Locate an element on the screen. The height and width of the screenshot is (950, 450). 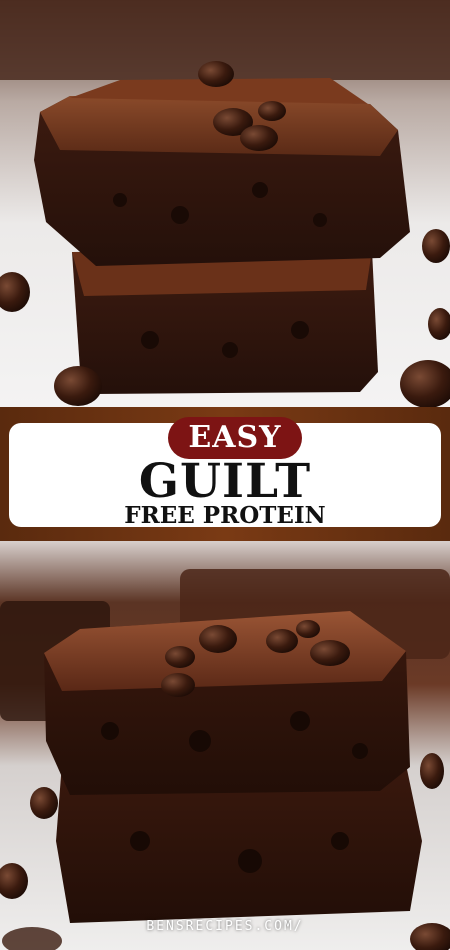
easy-badge: EASY is located at coordinates (235, 438).